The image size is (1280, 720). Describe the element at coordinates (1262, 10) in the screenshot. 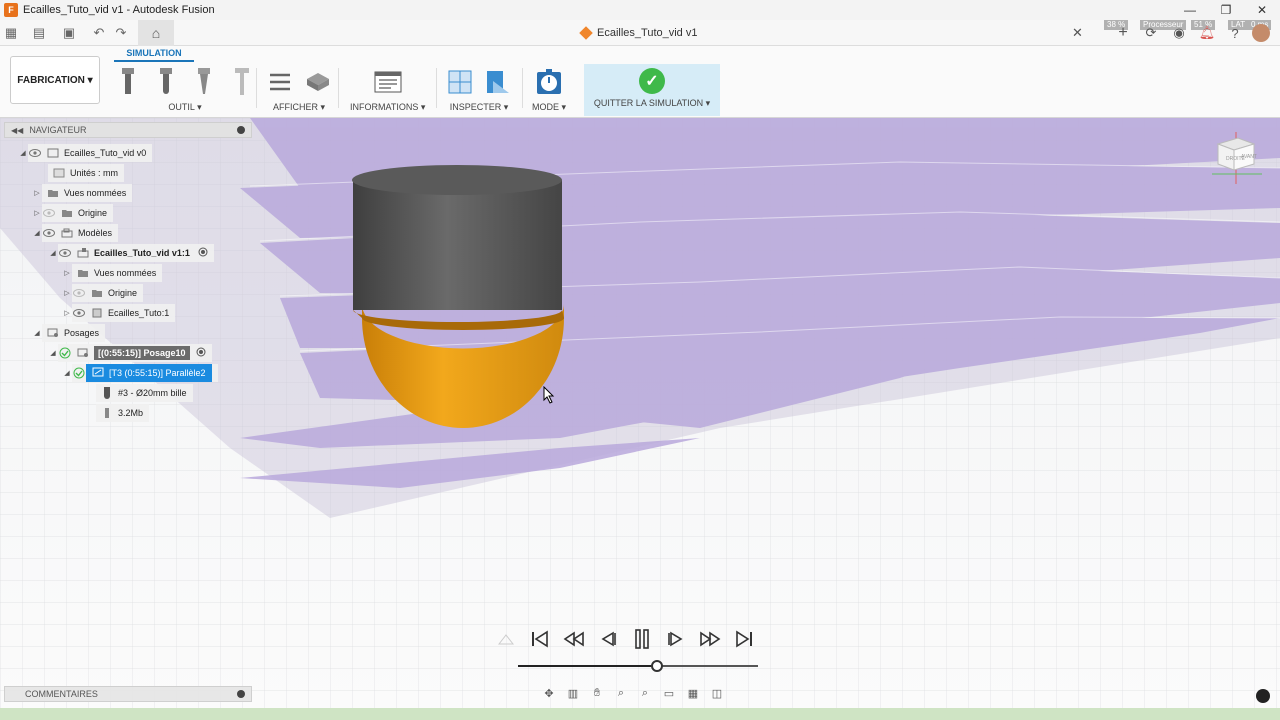

I see `close-window-button: ✕` at that location.